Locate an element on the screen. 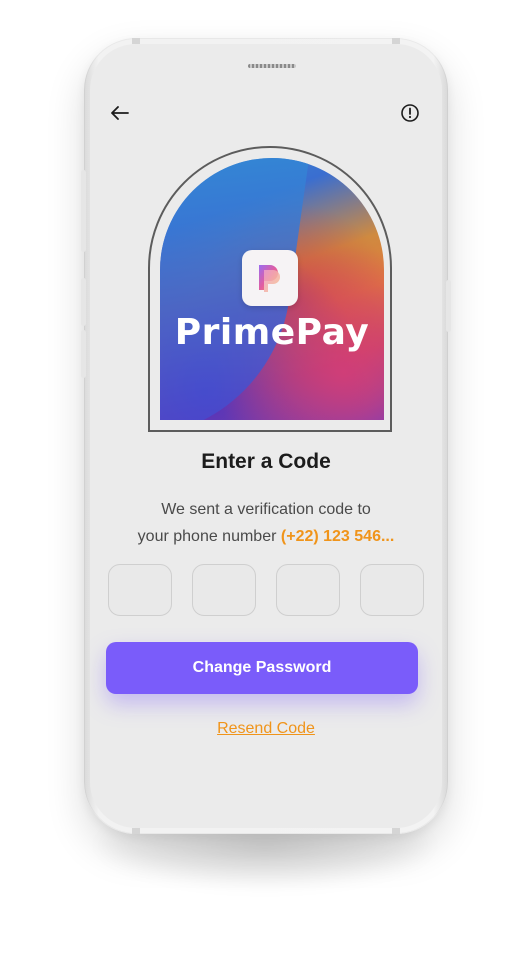  phone-volume-up-button is located at coordinates (83, 302).